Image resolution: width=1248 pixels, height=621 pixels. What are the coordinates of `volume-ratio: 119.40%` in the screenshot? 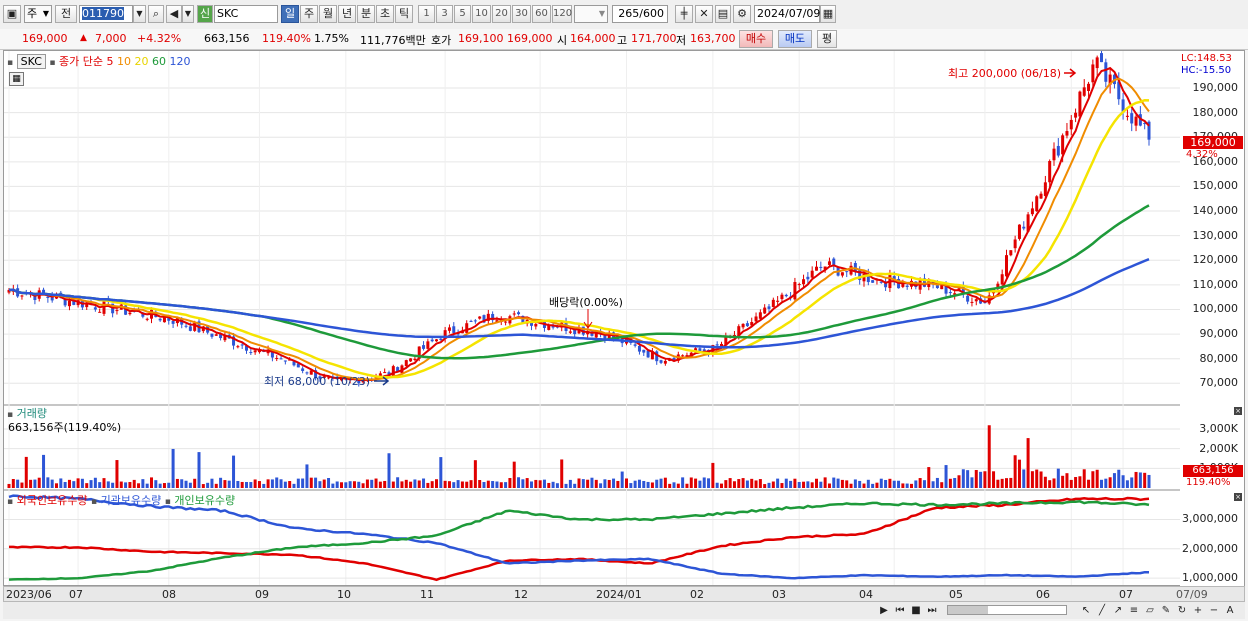 It's located at (286, 38).